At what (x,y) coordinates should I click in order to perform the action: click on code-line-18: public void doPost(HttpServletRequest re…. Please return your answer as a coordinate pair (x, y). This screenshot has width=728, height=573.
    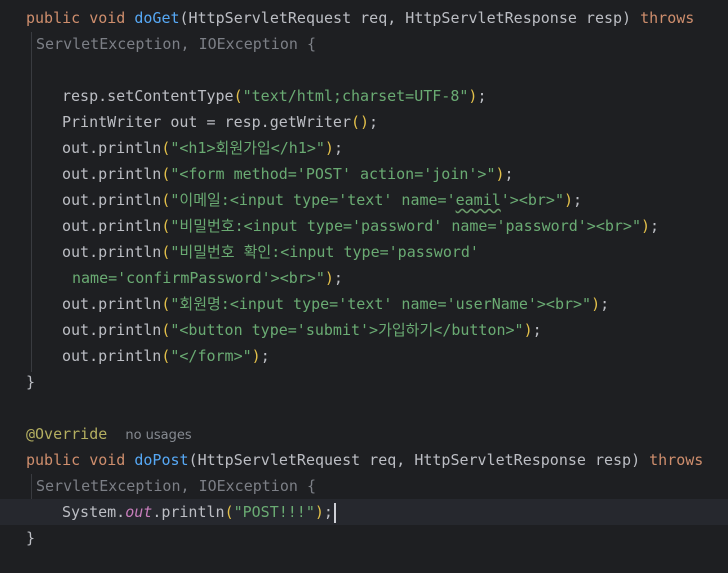
    Looking at the image, I should click on (377, 460).